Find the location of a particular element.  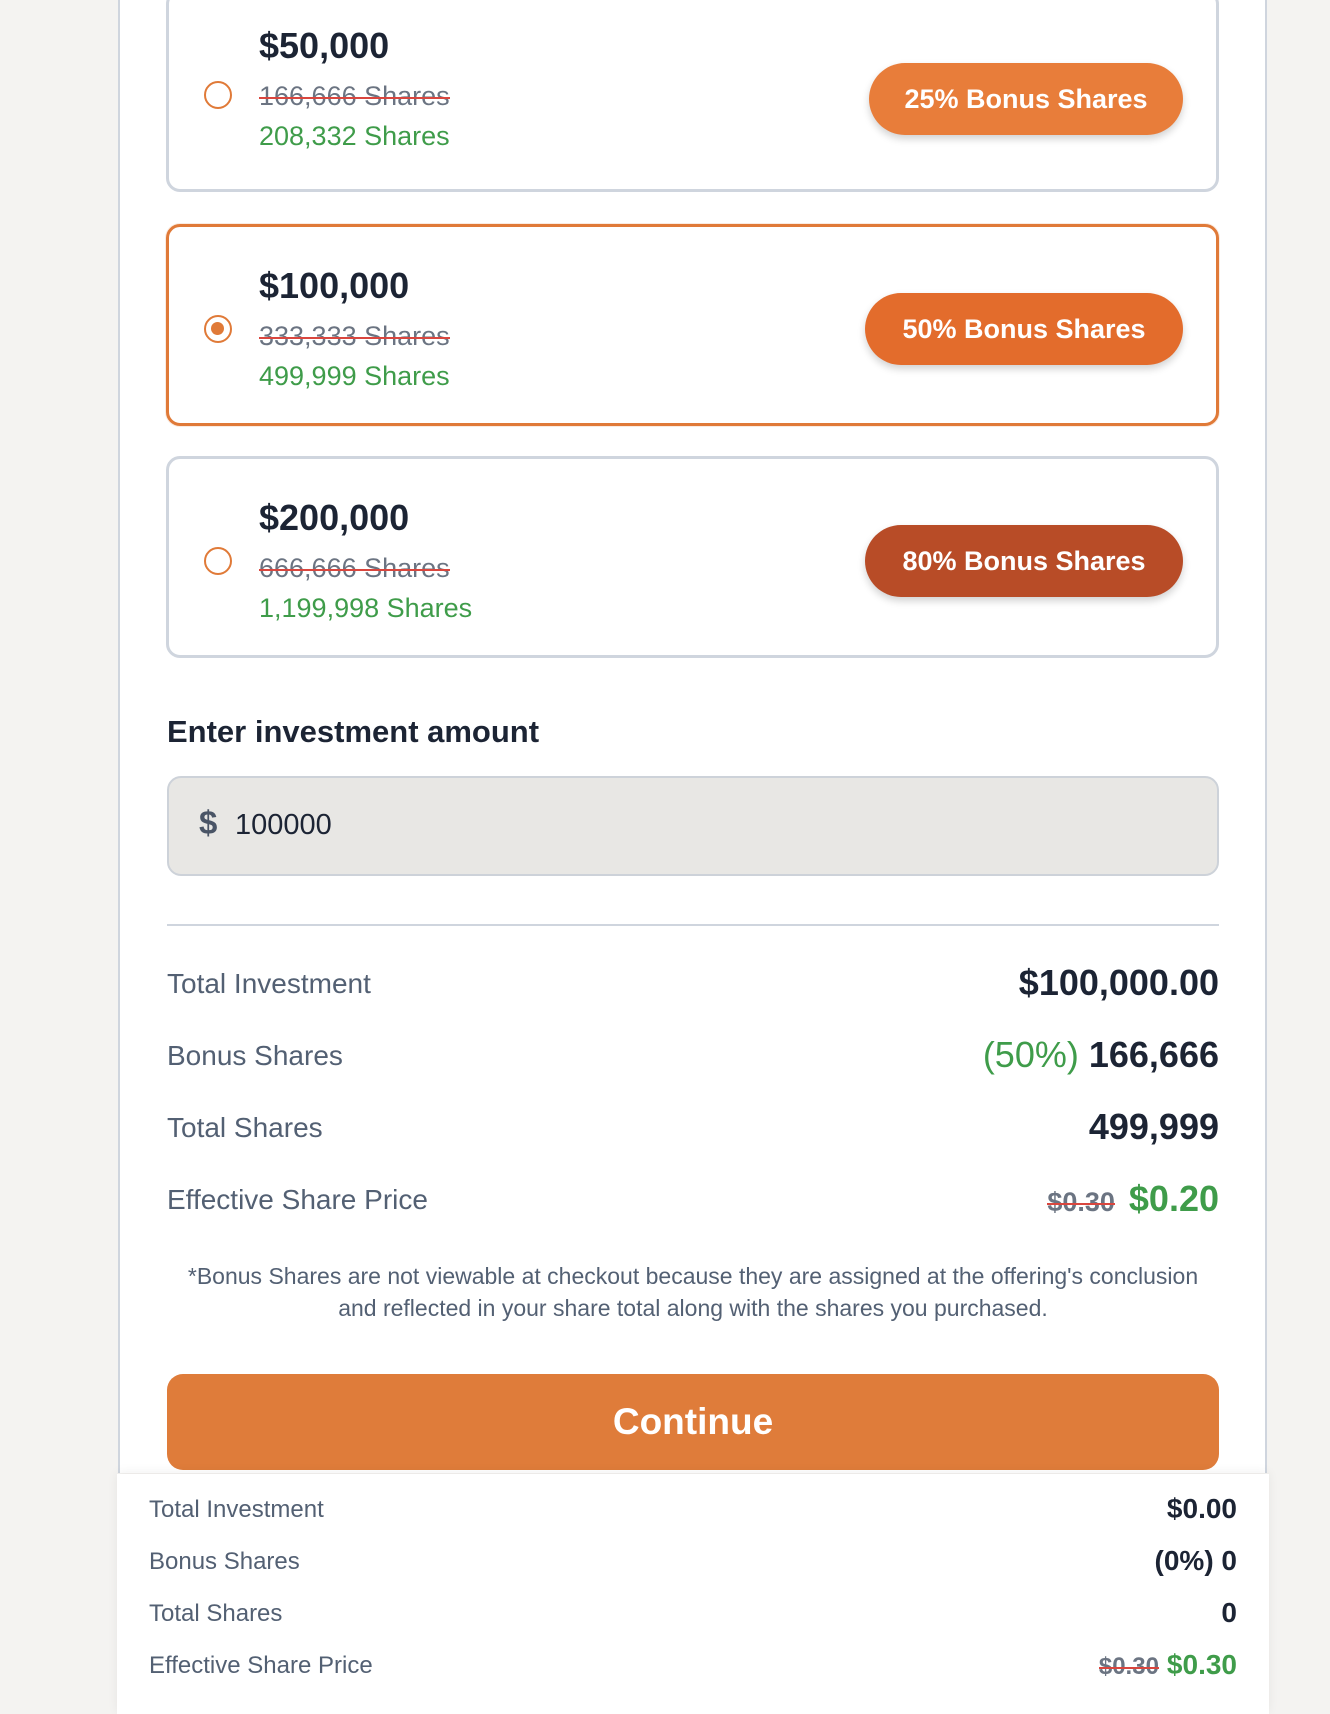

tier-radio-selected is located at coordinates (218, 329).